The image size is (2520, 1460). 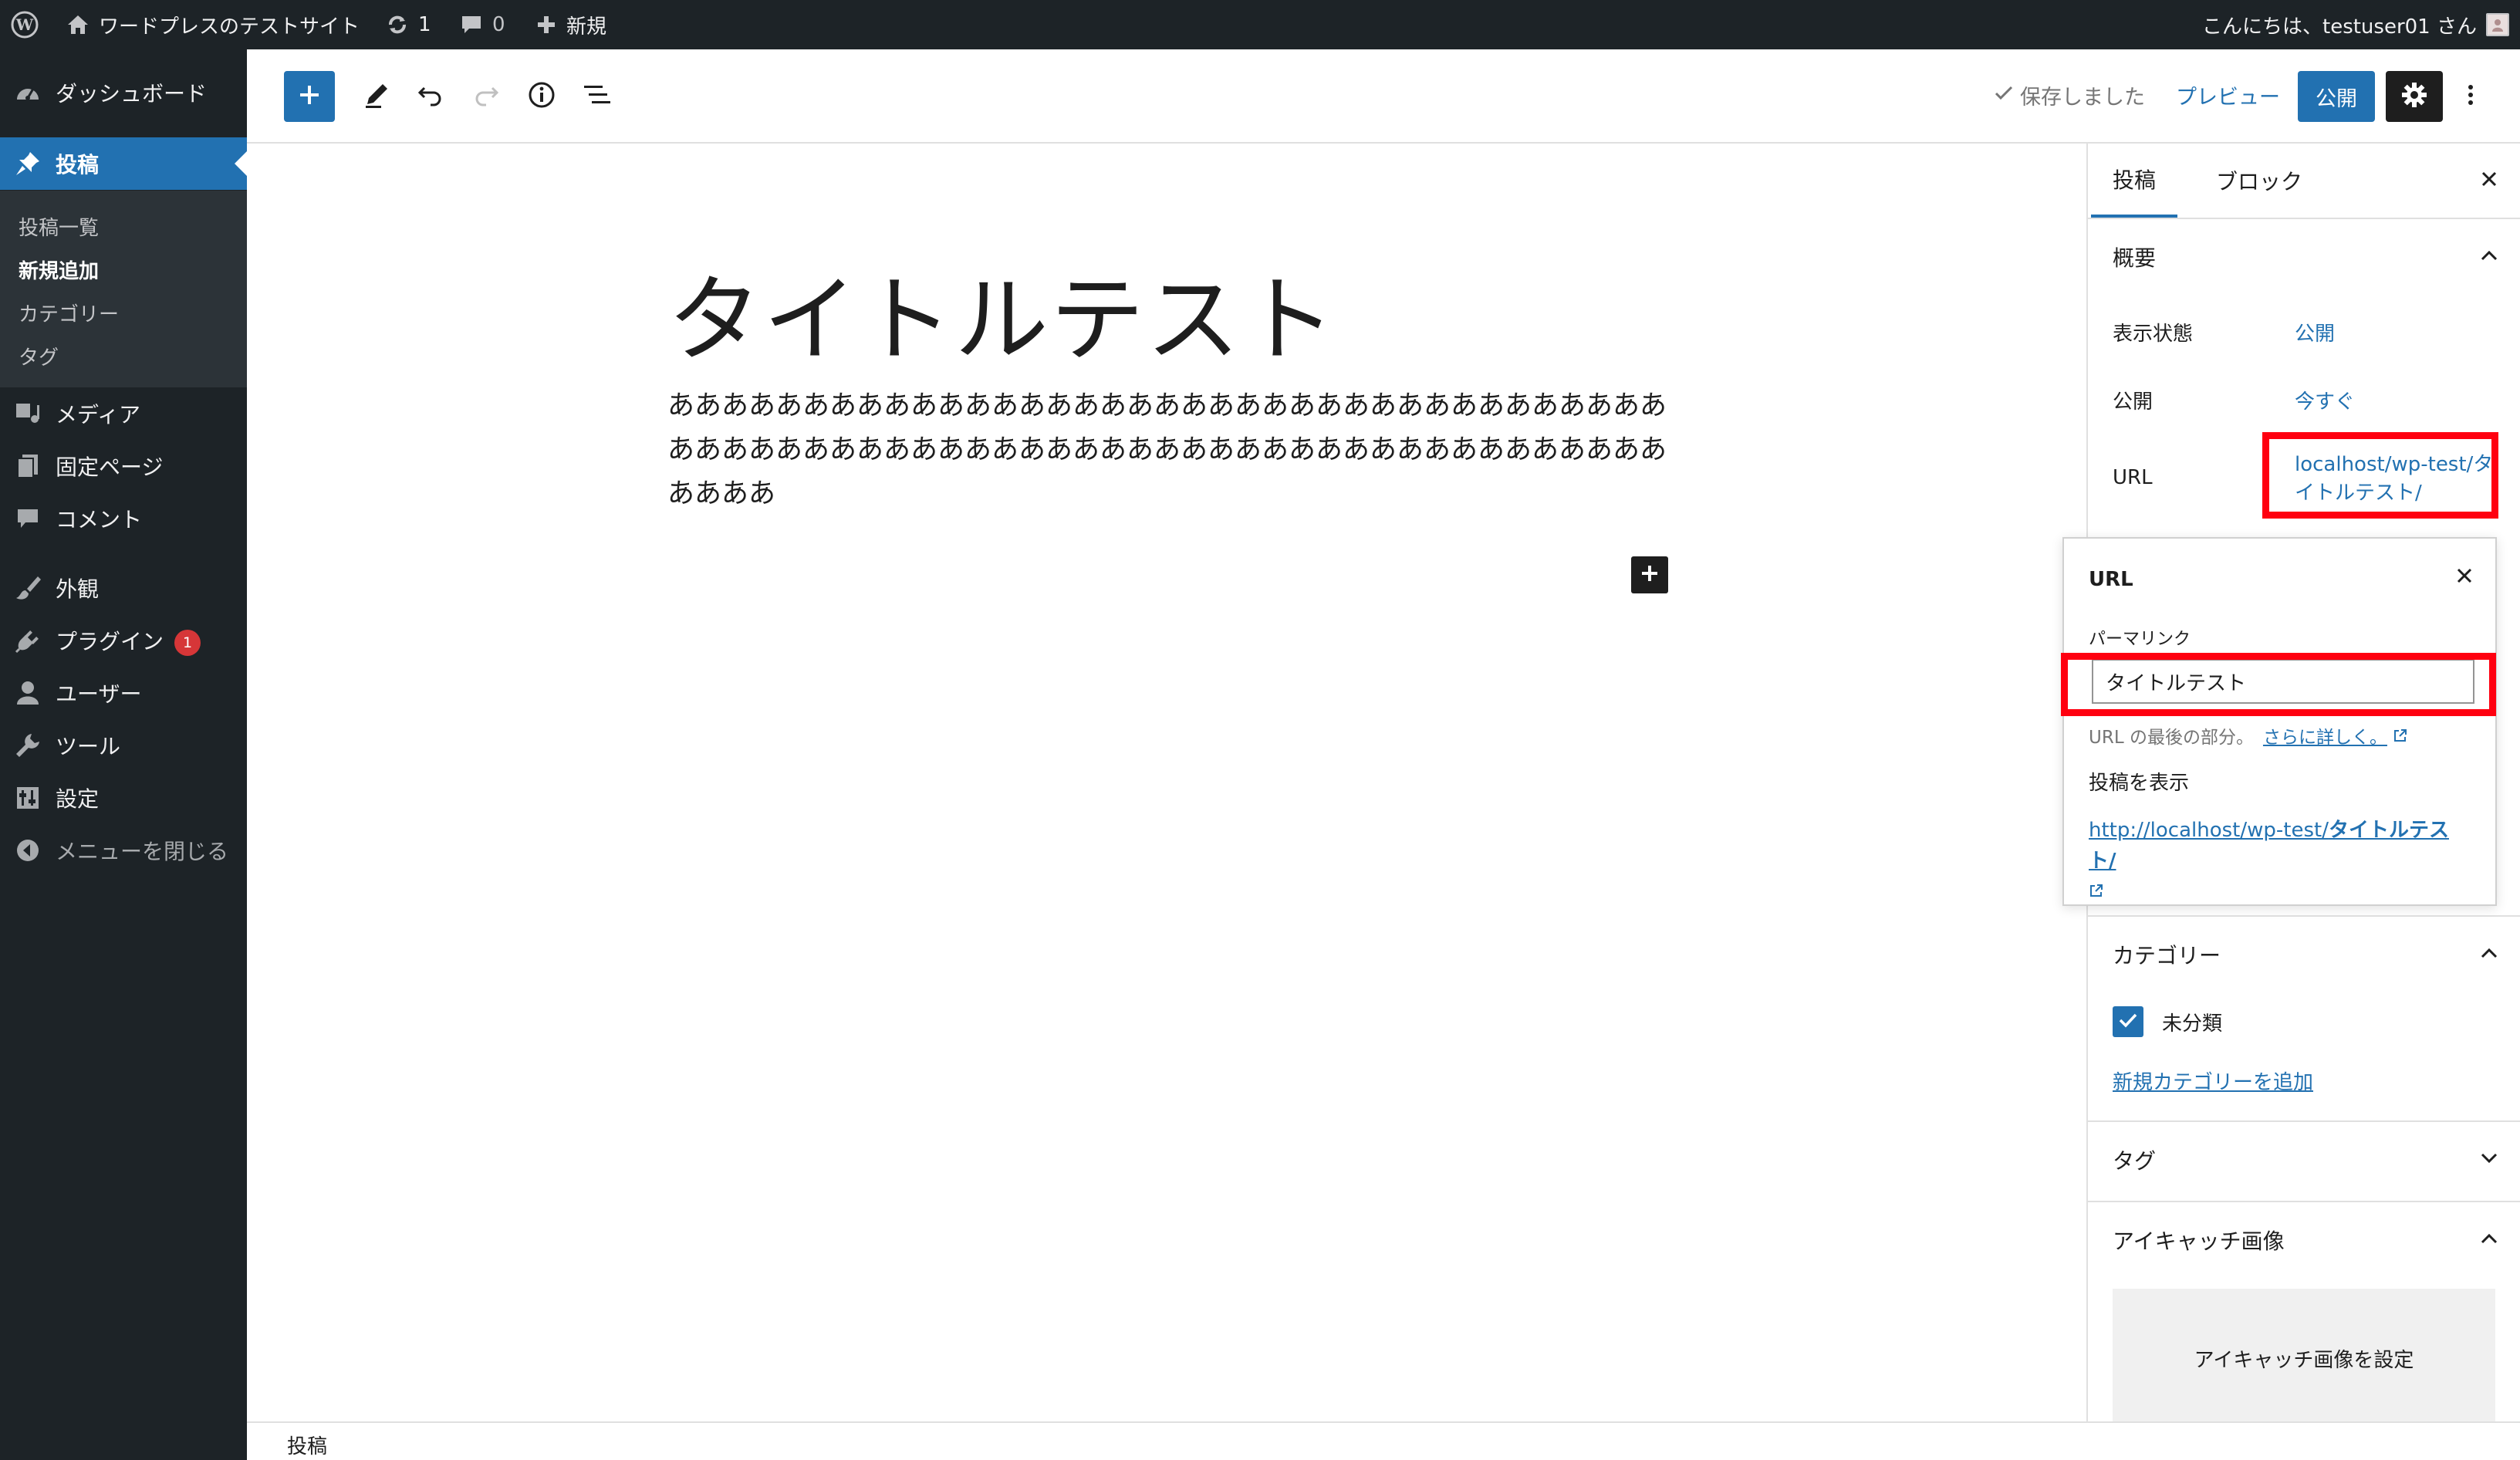 What do you see at coordinates (2199, 1241) in the screenshot?
I see `featured-image-heading: アイキャッチ画像` at bounding box center [2199, 1241].